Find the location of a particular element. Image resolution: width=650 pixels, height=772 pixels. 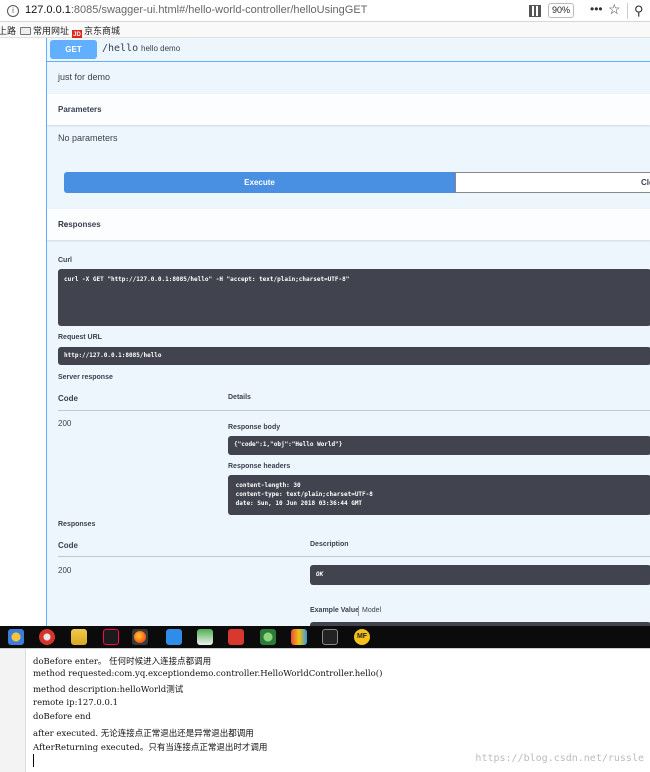

response-body-label: Response body is located at coordinates (254, 427).